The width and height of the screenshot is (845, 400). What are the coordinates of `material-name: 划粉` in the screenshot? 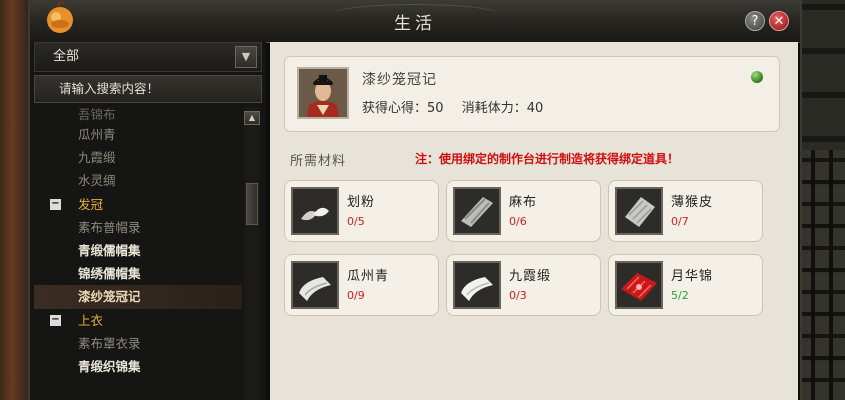 It's located at (361, 202).